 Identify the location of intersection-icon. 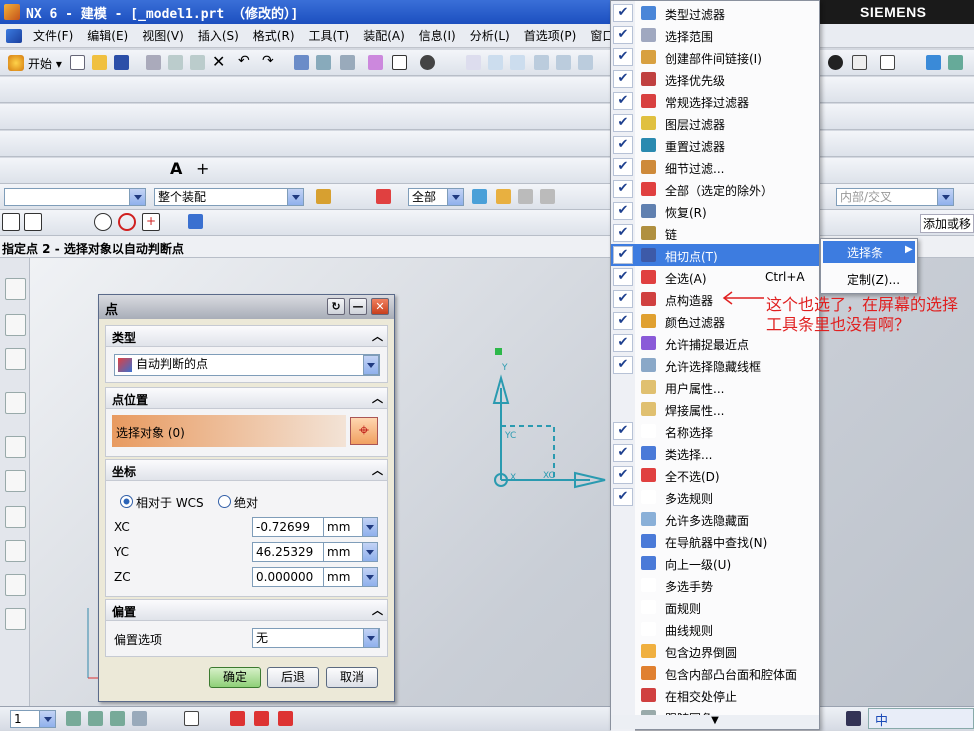
(285, 718).